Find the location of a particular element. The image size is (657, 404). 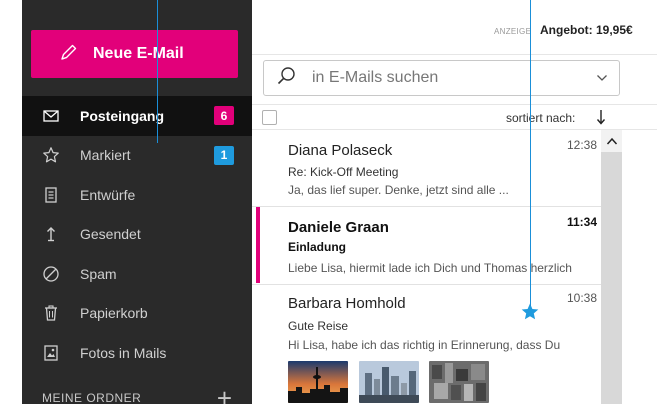

starred-count-badge: 1 is located at coordinates (224, 155).